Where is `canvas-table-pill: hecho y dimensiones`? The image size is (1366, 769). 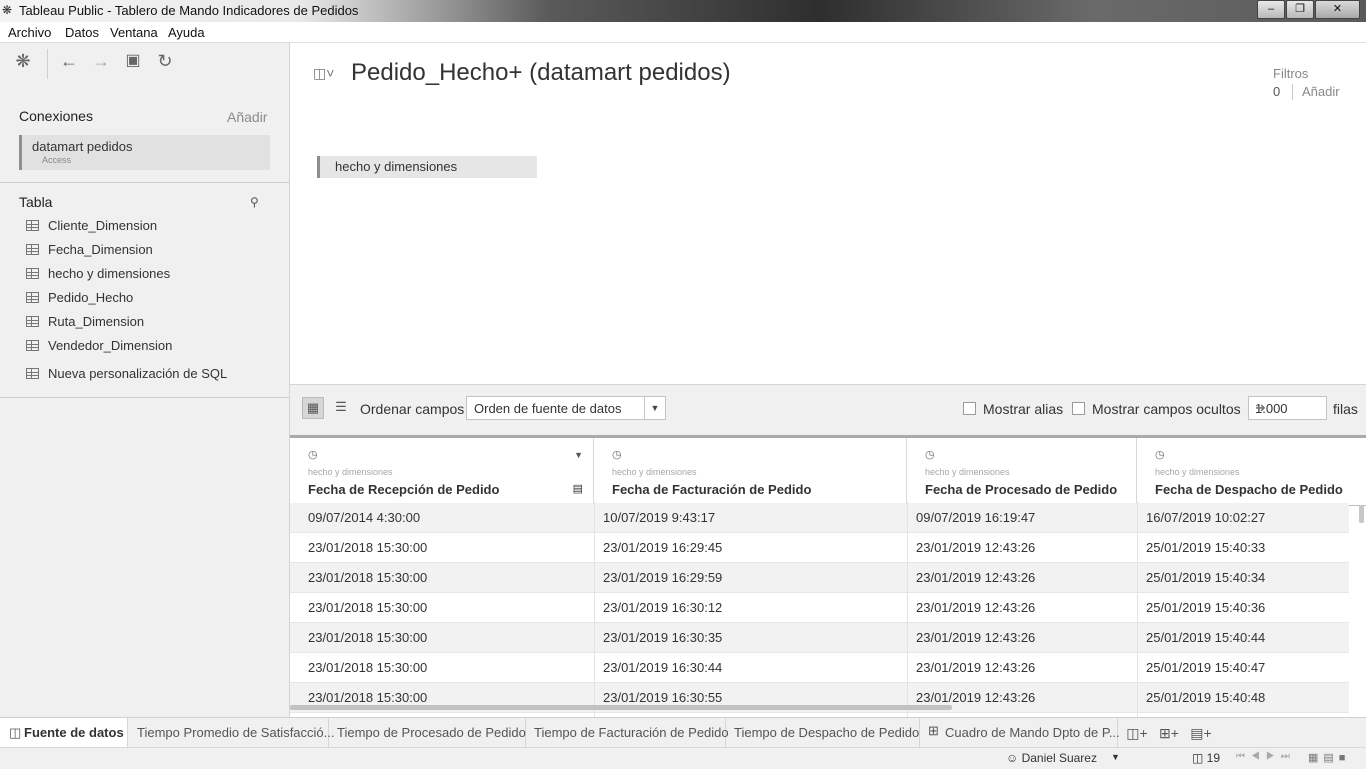
canvas-table-pill: hecho y dimensiones is located at coordinates (427, 167).